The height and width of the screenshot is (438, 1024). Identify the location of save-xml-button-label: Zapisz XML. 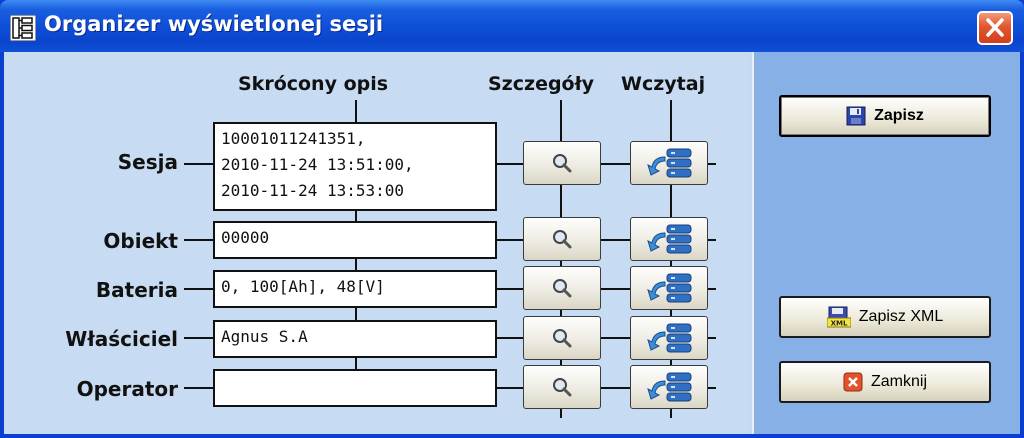
(901, 316).